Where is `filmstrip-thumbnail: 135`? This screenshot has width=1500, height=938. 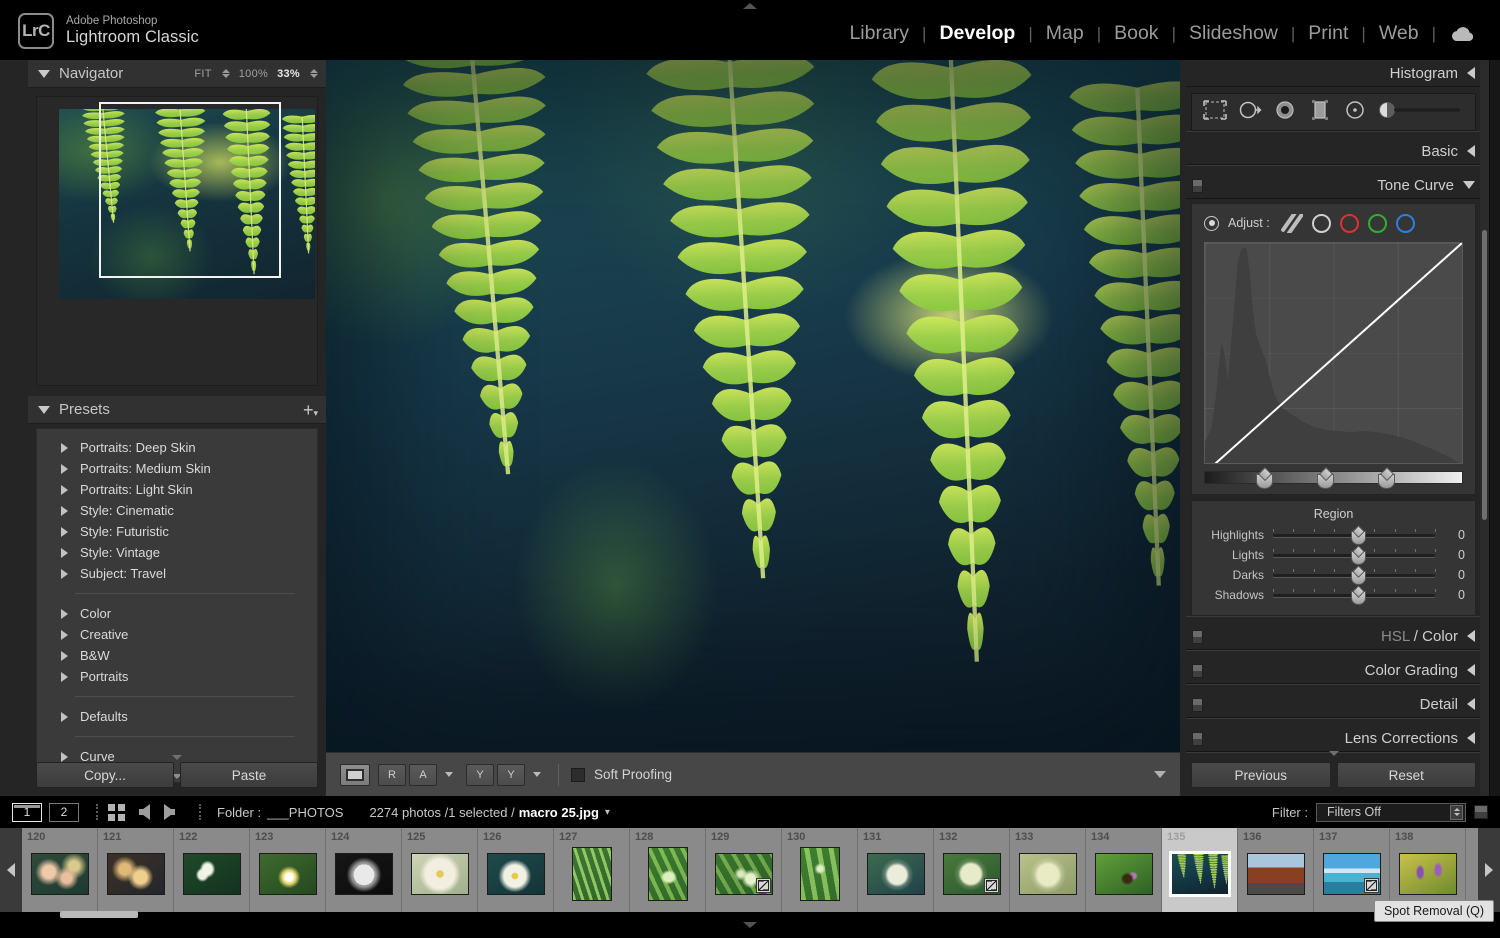 filmstrip-thumbnail: 135 is located at coordinates (1200, 870).